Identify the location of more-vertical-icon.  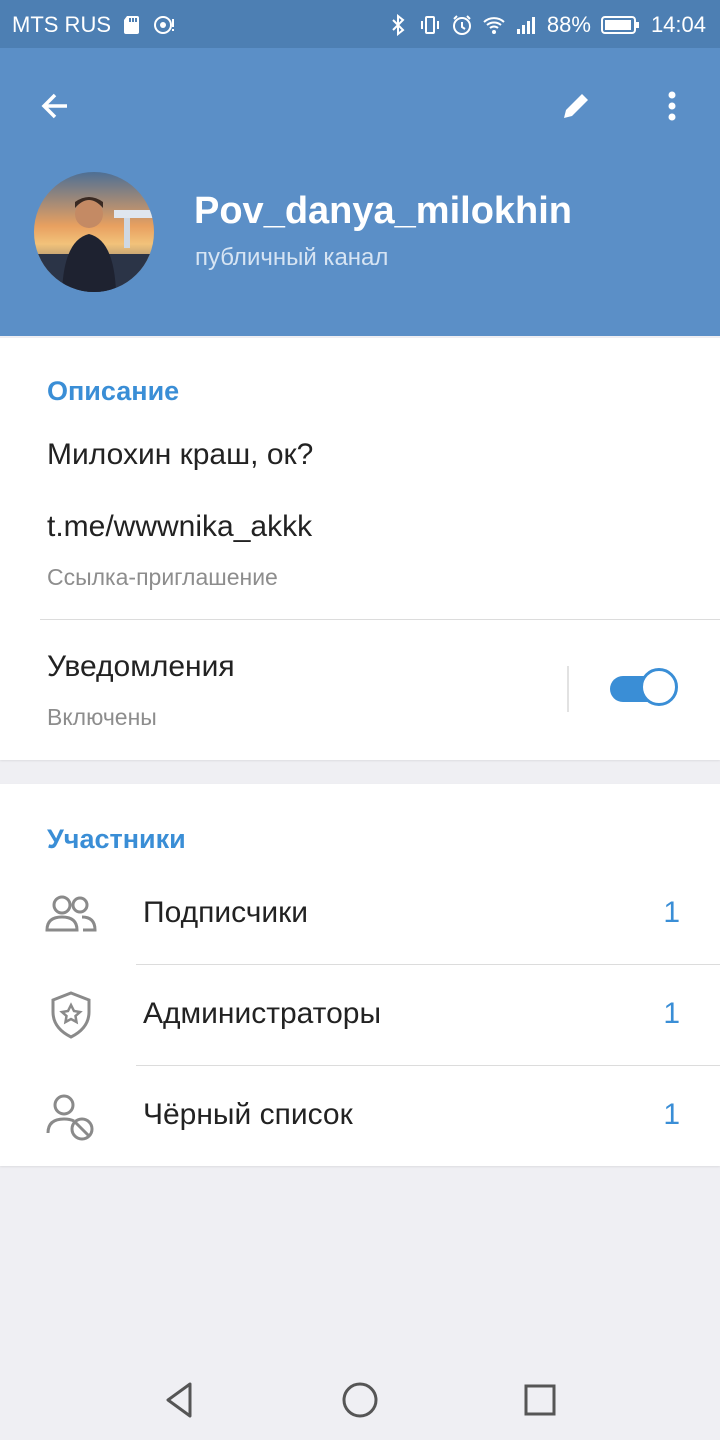
(672, 106).